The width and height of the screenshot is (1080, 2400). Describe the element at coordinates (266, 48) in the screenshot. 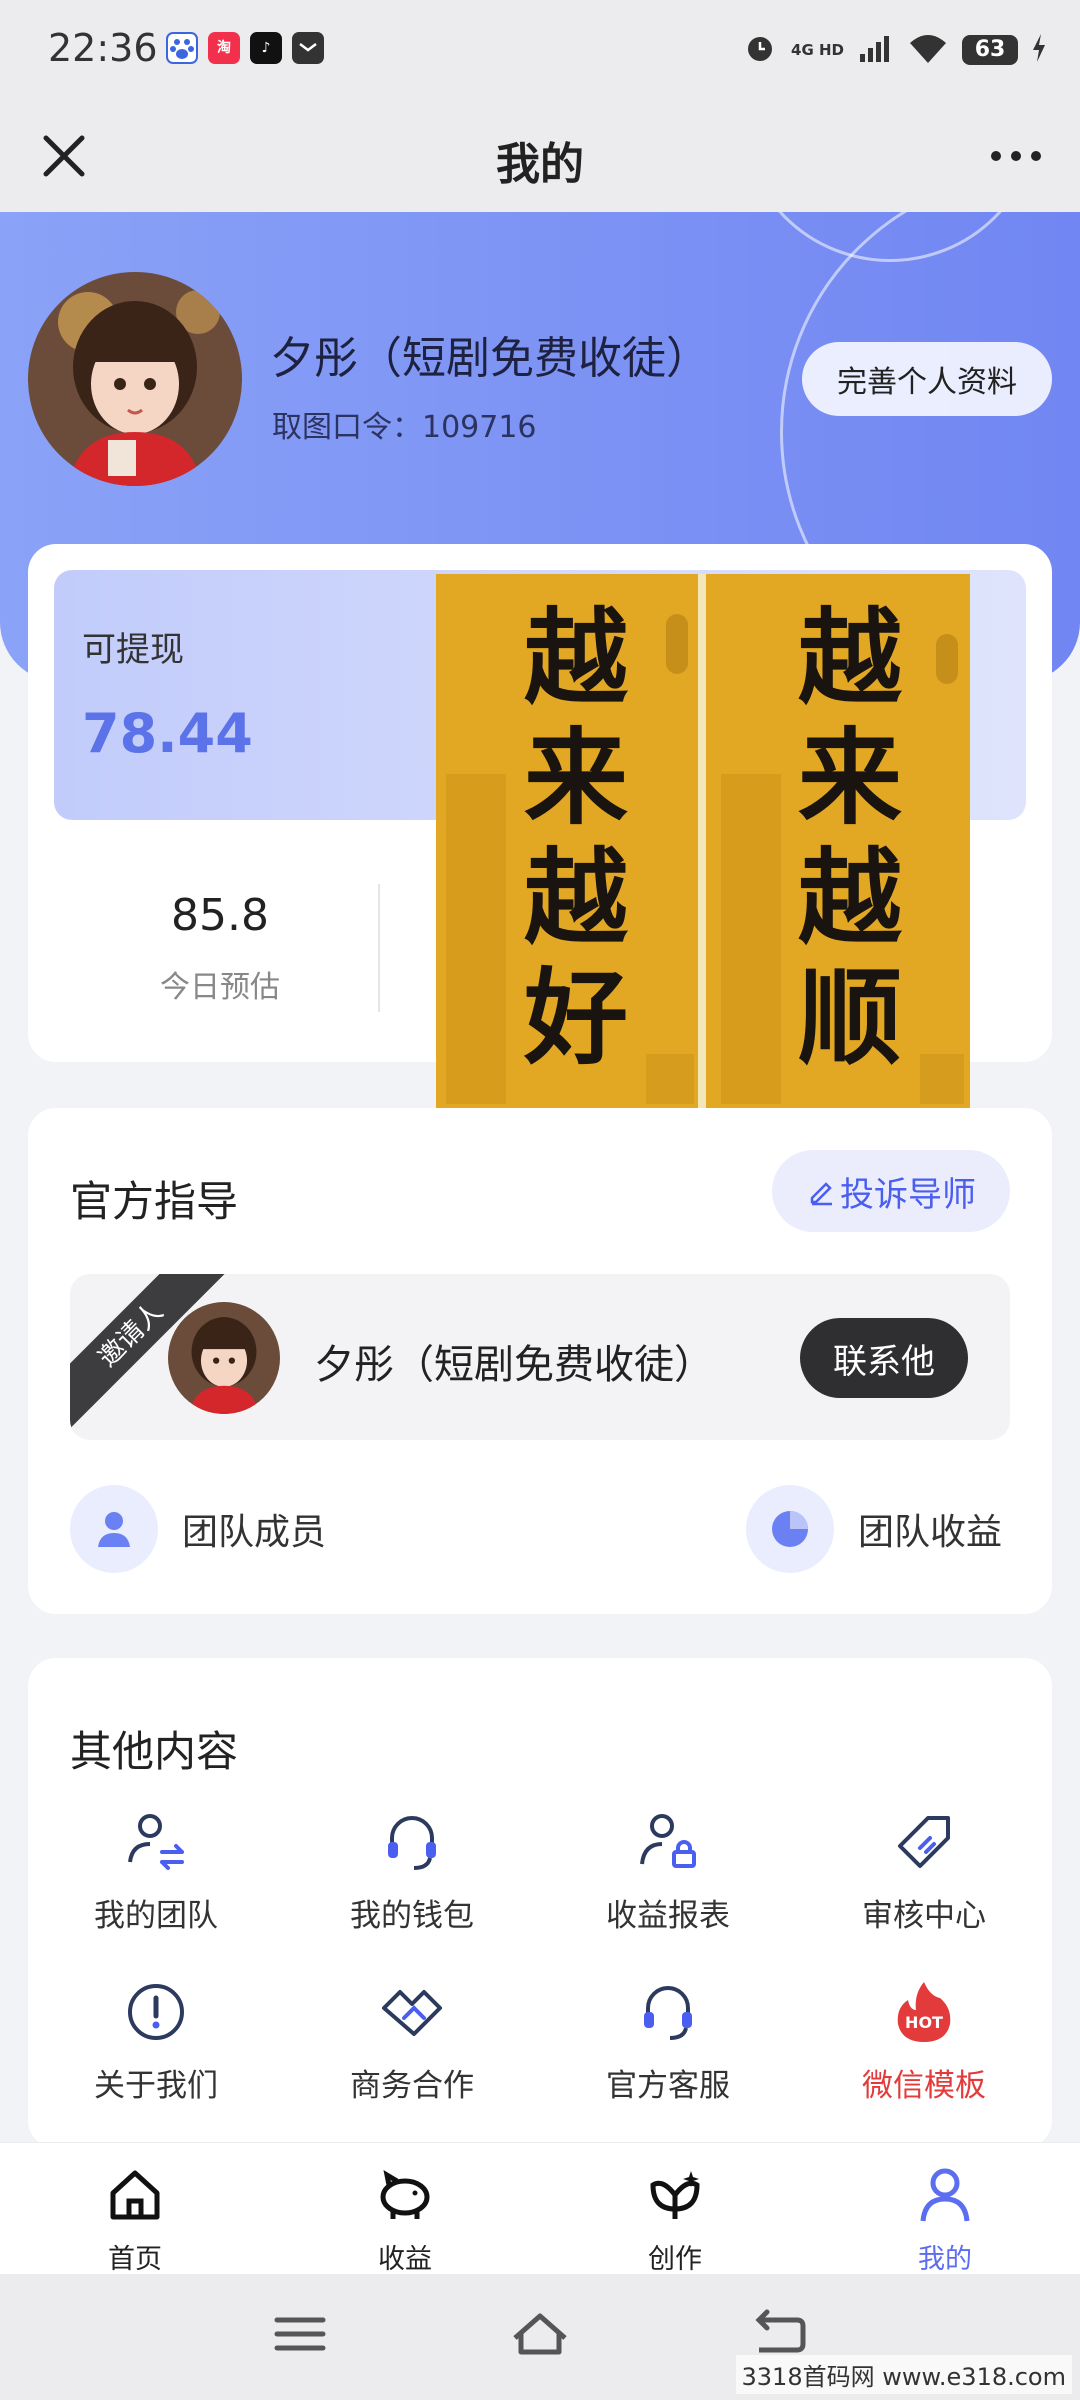

I see `tiktok-icon: ♪` at that location.